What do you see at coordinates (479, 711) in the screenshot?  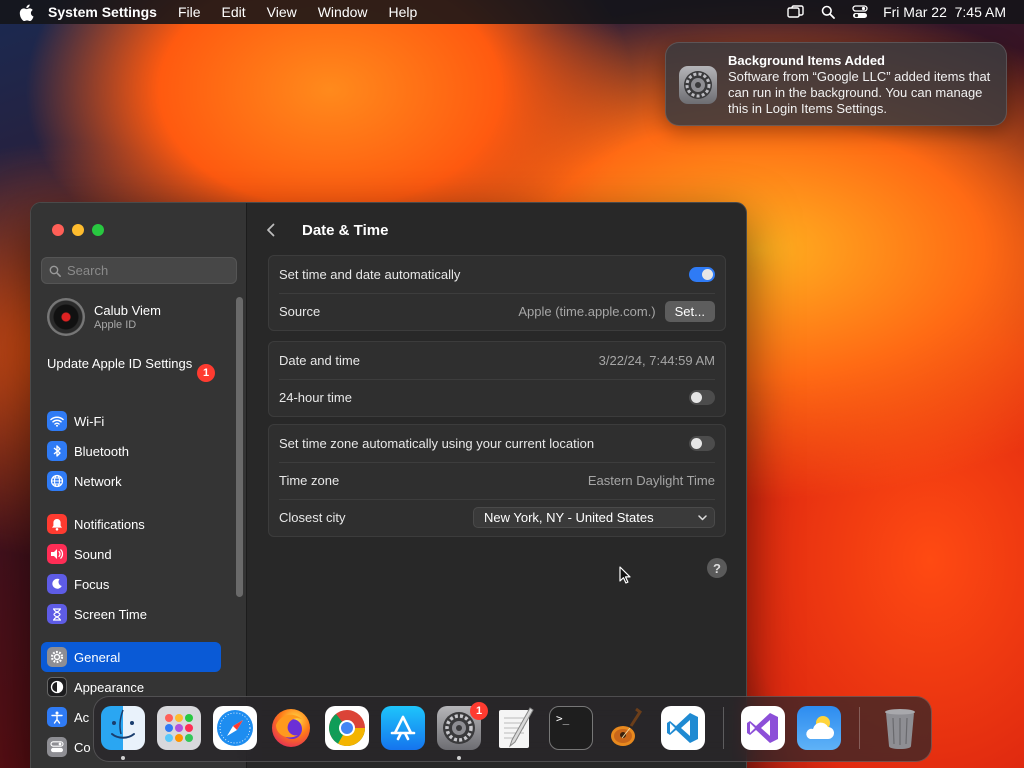 I see `system-settings-badge: 1` at bounding box center [479, 711].